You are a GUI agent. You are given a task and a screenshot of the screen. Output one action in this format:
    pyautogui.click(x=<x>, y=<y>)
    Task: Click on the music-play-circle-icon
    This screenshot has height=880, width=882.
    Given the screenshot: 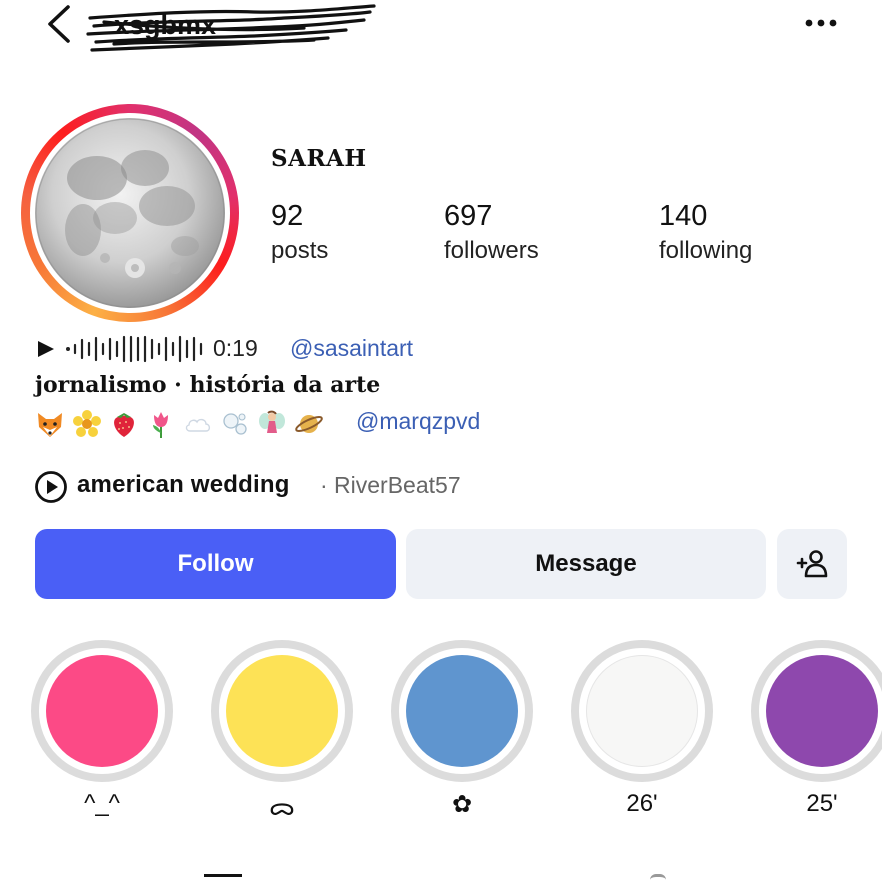 What is the action you would take?
    pyautogui.click(x=51, y=487)
    